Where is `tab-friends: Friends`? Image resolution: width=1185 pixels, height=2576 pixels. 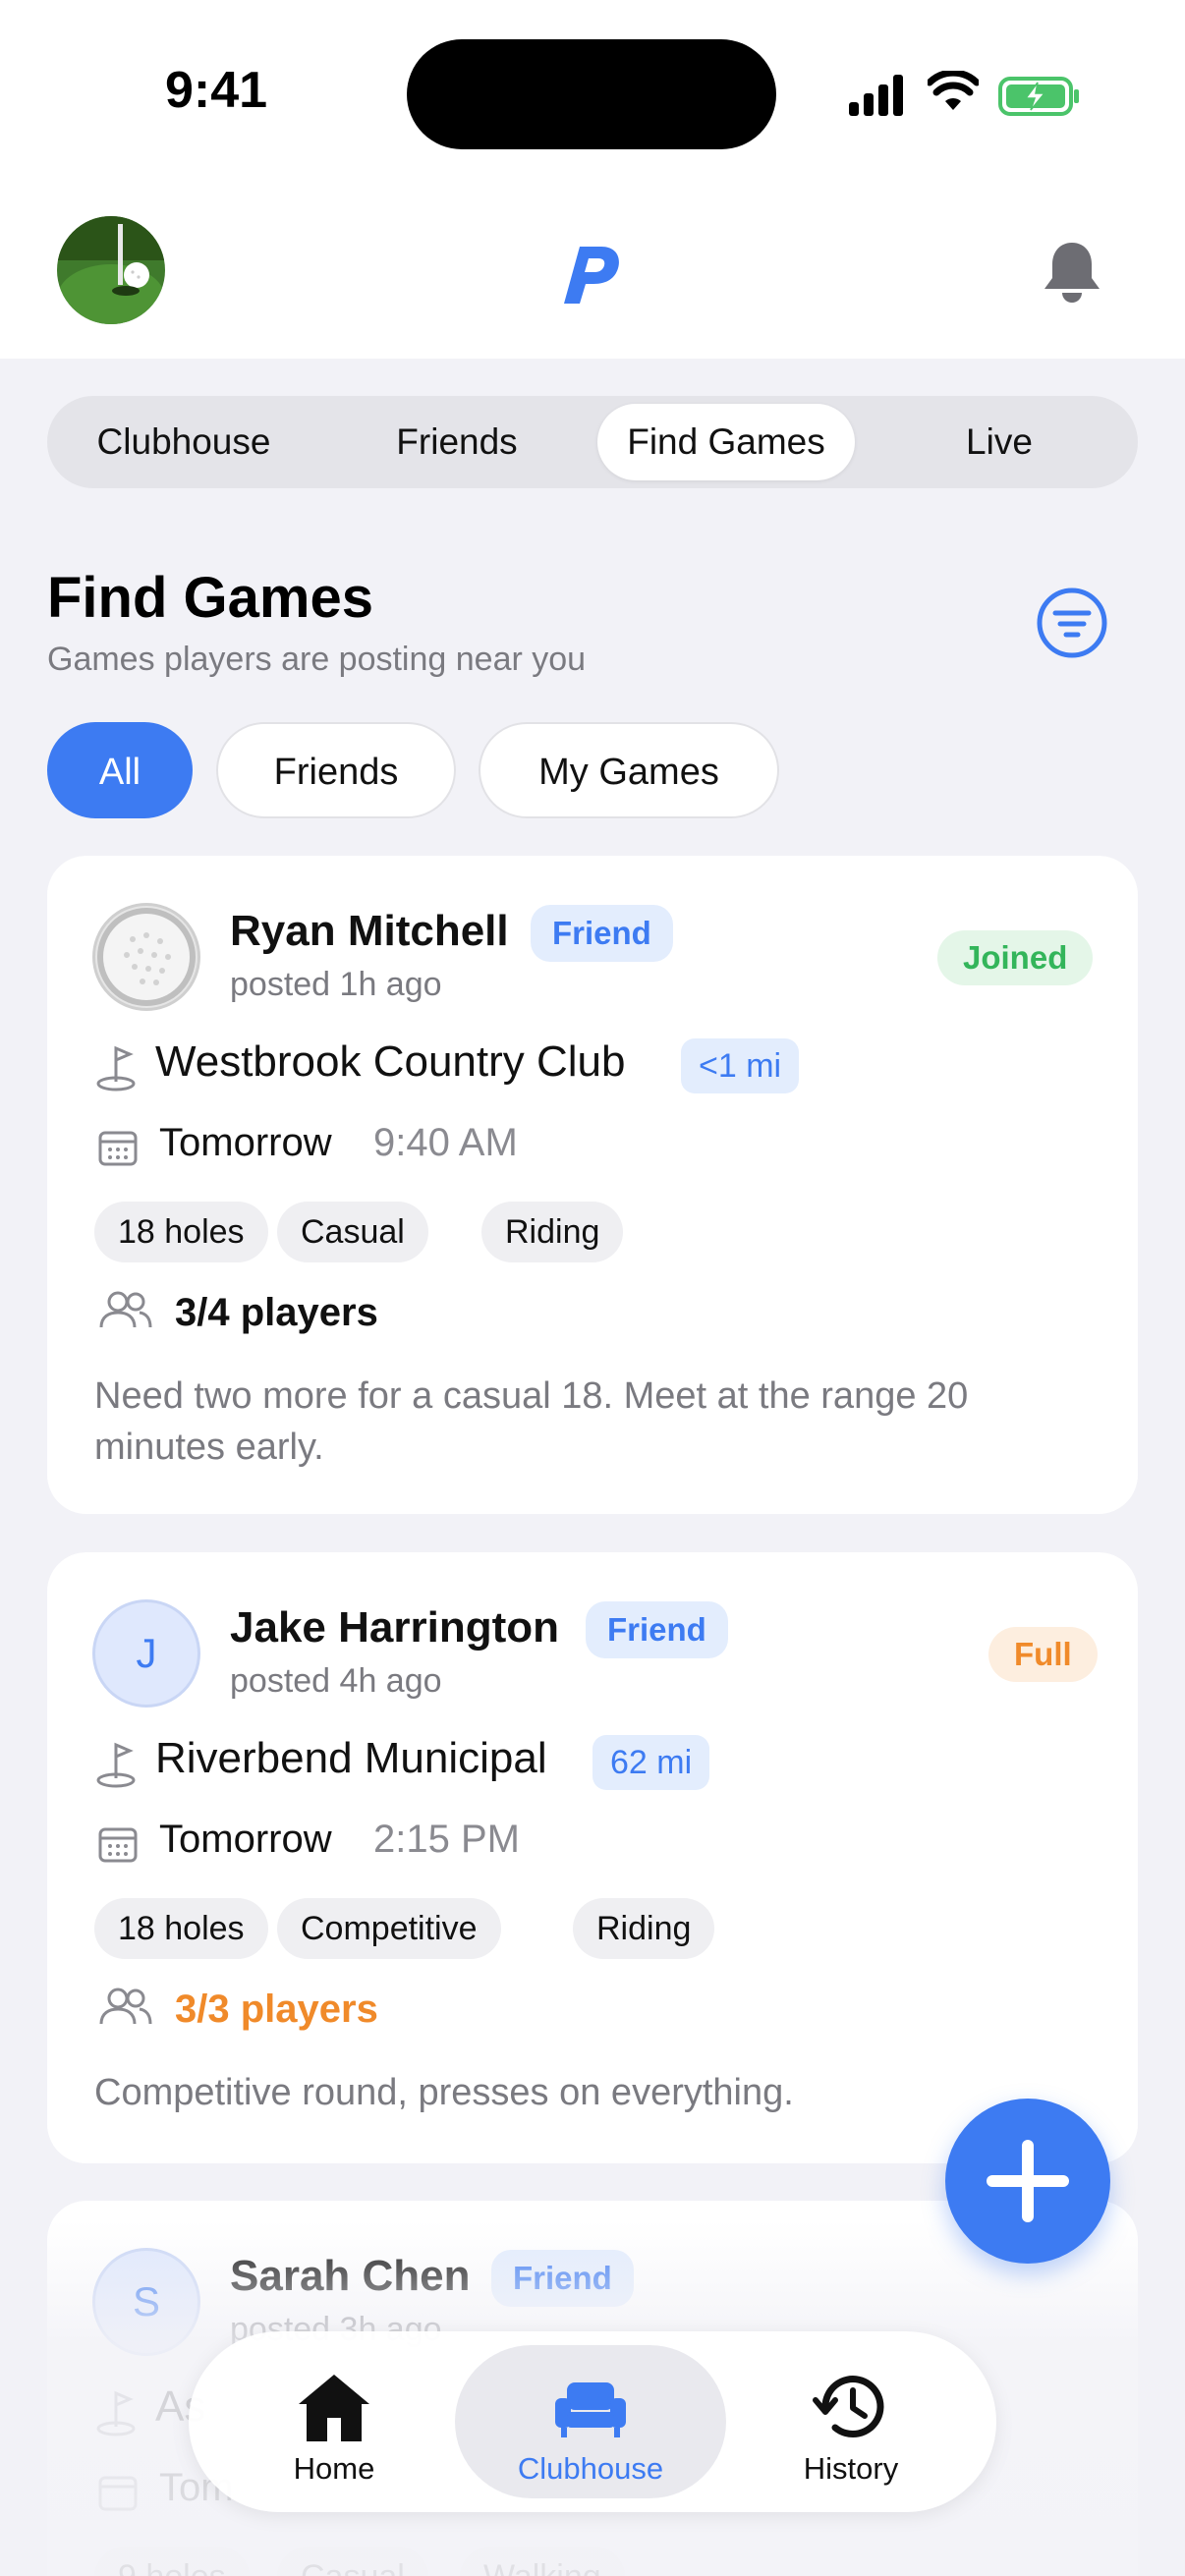
tab-friends: Friends is located at coordinates (457, 442).